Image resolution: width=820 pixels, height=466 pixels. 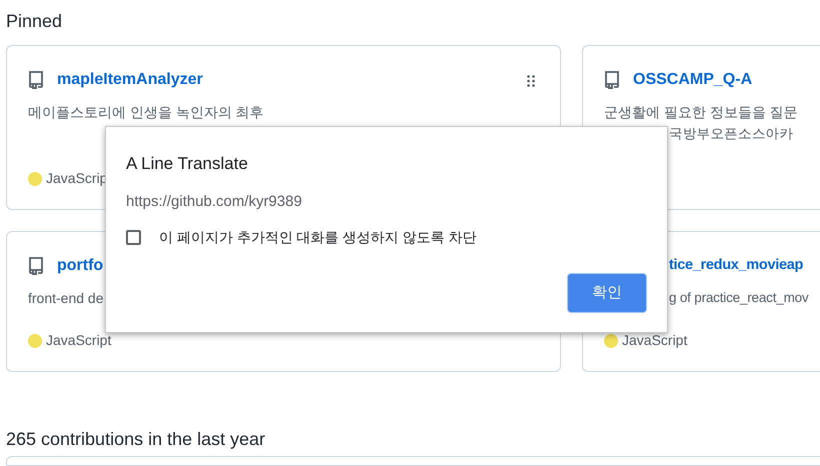 What do you see at coordinates (130, 80) in the screenshot?
I see `repo-title-link: mapleItemAnalyzer` at bounding box center [130, 80].